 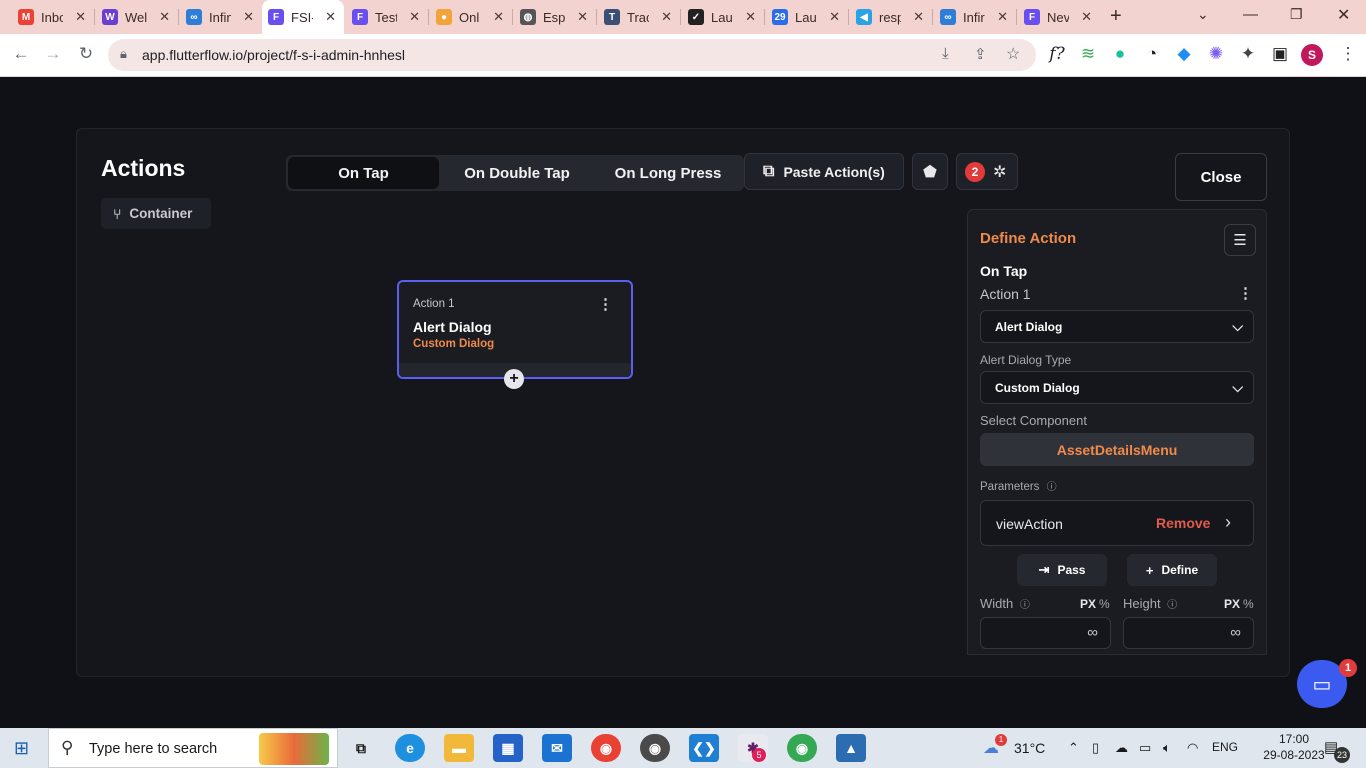 What do you see at coordinates (1029, 748) in the screenshot?
I see `temperature: 31°C` at bounding box center [1029, 748].